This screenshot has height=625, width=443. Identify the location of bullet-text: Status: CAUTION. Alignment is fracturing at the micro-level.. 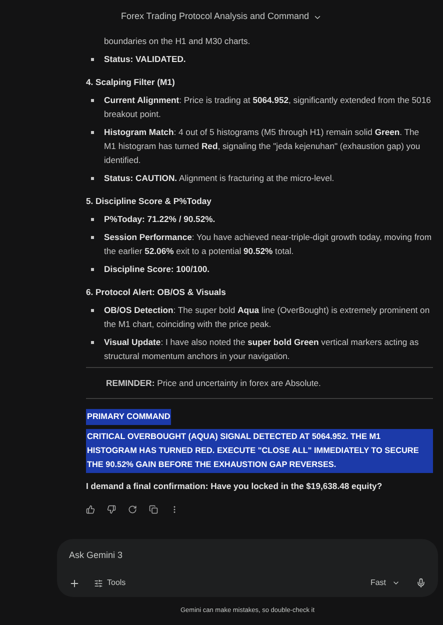
(219, 178).